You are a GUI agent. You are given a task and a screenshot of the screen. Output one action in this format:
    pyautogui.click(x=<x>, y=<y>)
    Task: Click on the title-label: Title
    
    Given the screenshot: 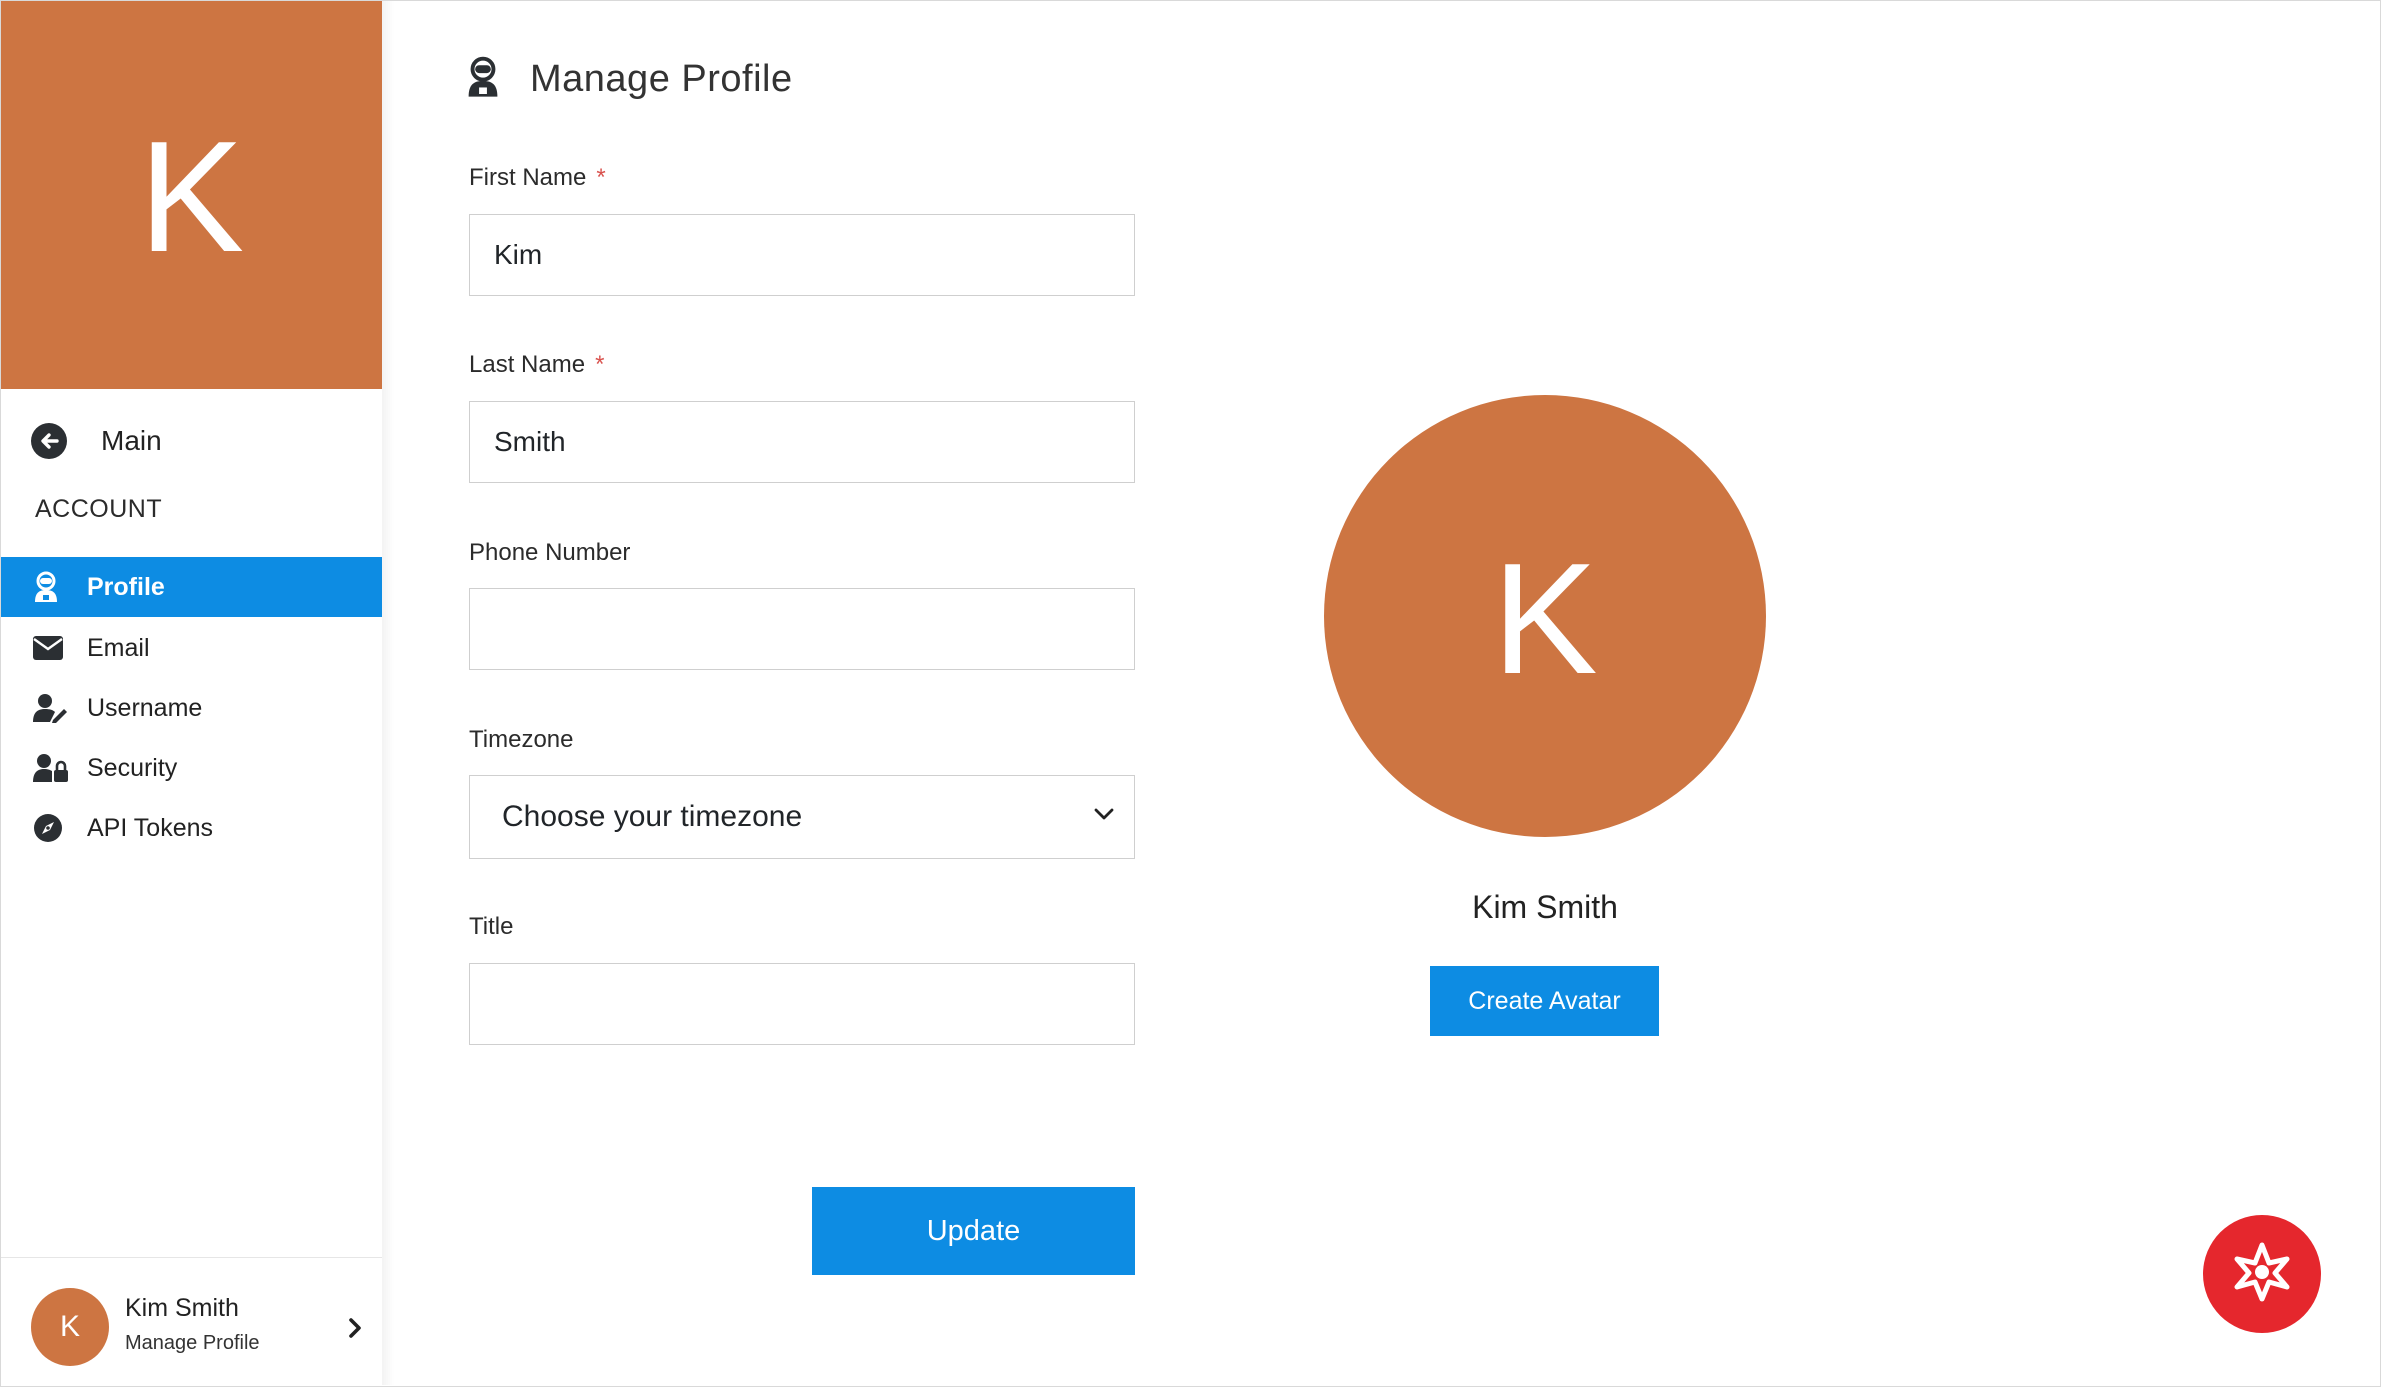 What is the action you would take?
    pyautogui.click(x=491, y=926)
    